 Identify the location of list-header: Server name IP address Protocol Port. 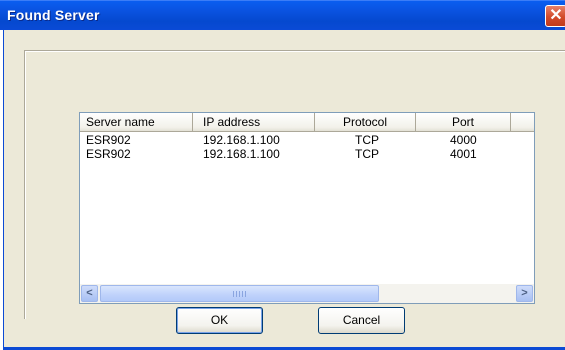
(307, 122).